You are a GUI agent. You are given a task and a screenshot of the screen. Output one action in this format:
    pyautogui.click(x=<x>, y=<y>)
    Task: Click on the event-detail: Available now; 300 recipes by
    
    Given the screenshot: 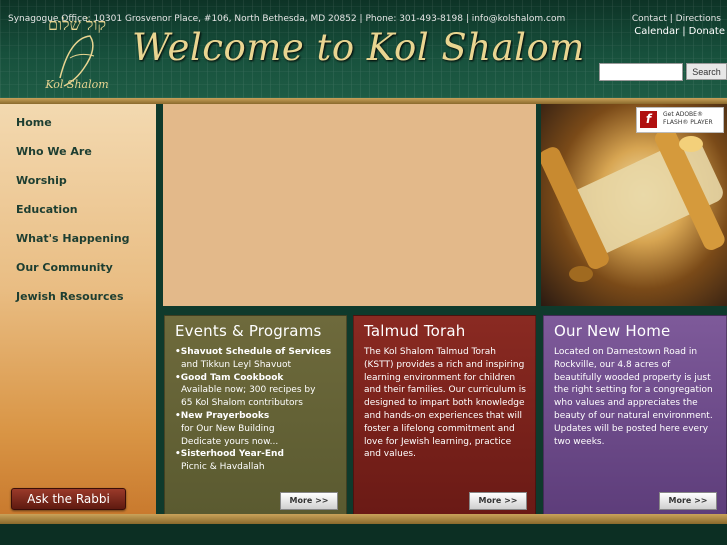 What is the action you would take?
    pyautogui.click(x=248, y=390)
    